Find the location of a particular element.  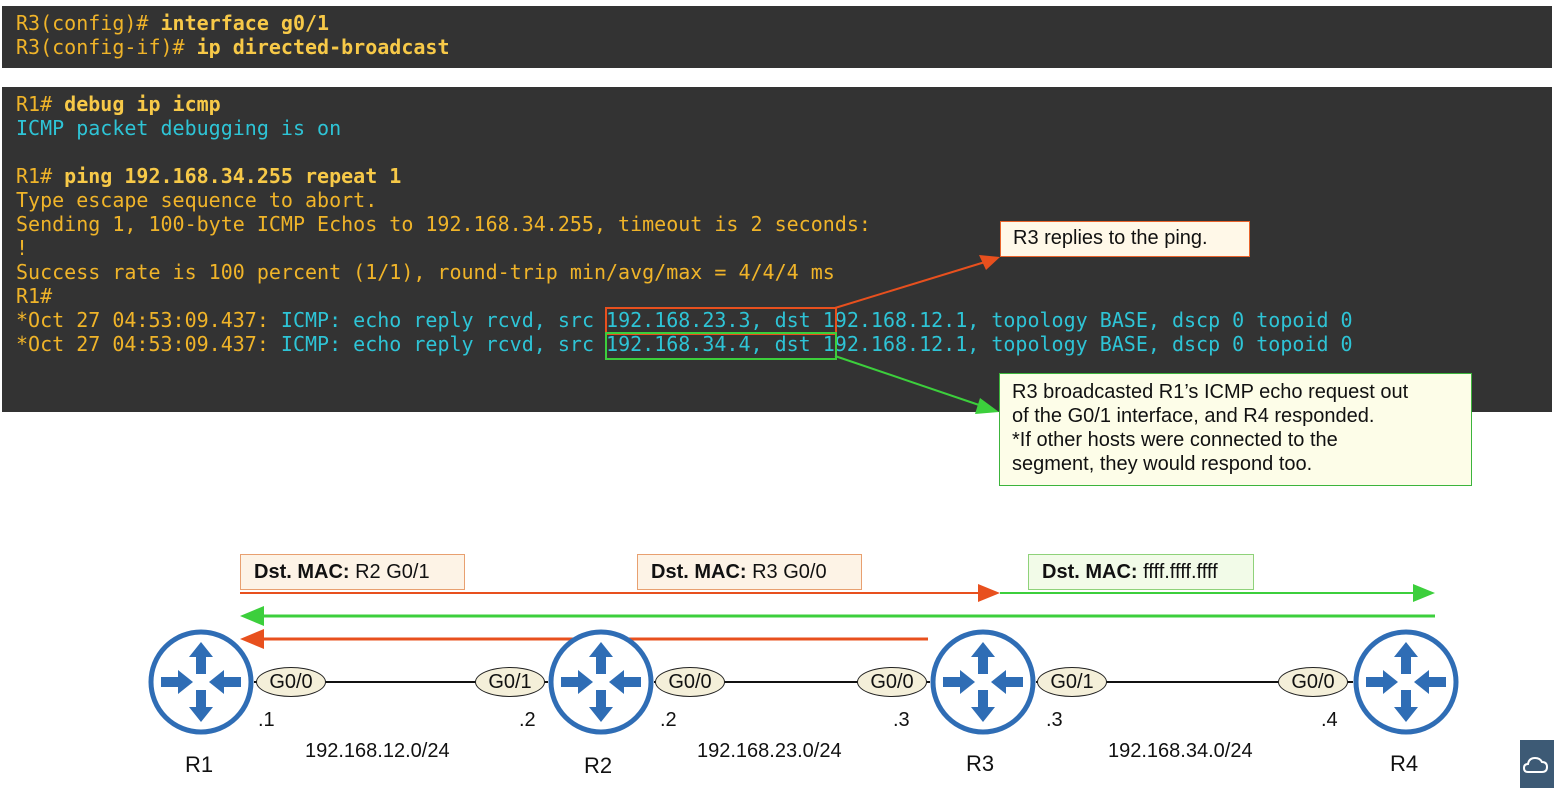

pointer-arrow-r3-reply is located at coordinates (910, 285).